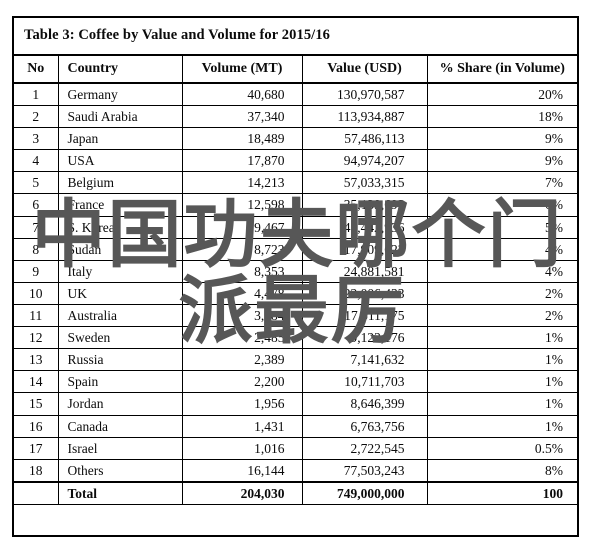  What do you see at coordinates (242, 448) in the screenshot?
I see `row-cell-volume: 1,016` at bounding box center [242, 448].